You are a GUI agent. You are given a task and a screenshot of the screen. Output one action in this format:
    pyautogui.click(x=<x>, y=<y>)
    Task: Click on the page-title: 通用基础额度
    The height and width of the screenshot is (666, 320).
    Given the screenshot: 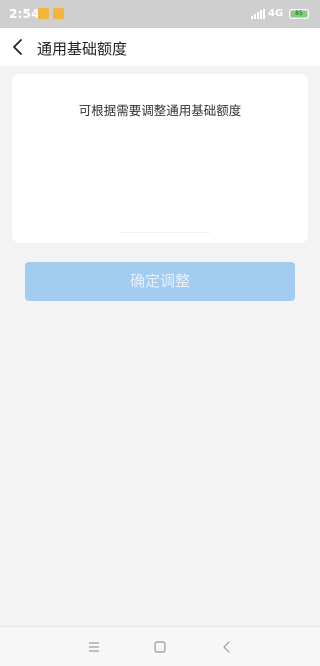 What is the action you would take?
    pyautogui.click(x=82, y=49)
    